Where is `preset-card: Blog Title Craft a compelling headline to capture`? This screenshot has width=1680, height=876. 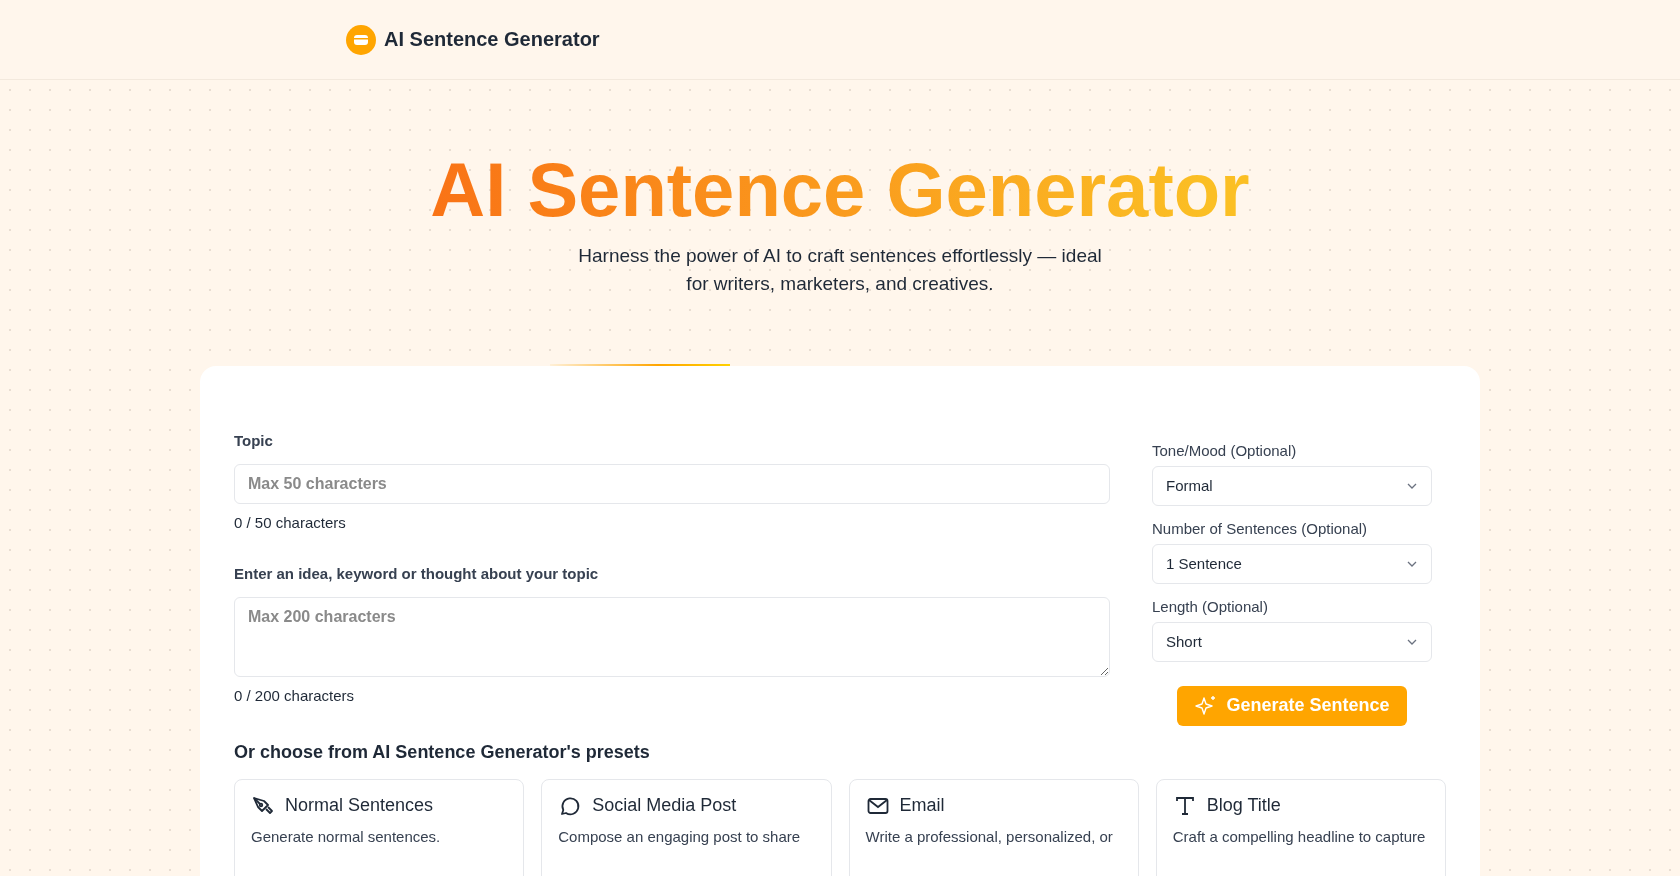
preset-card: Blog Title Craft a compelling headline to capture is located at coordinates (1300, 827).